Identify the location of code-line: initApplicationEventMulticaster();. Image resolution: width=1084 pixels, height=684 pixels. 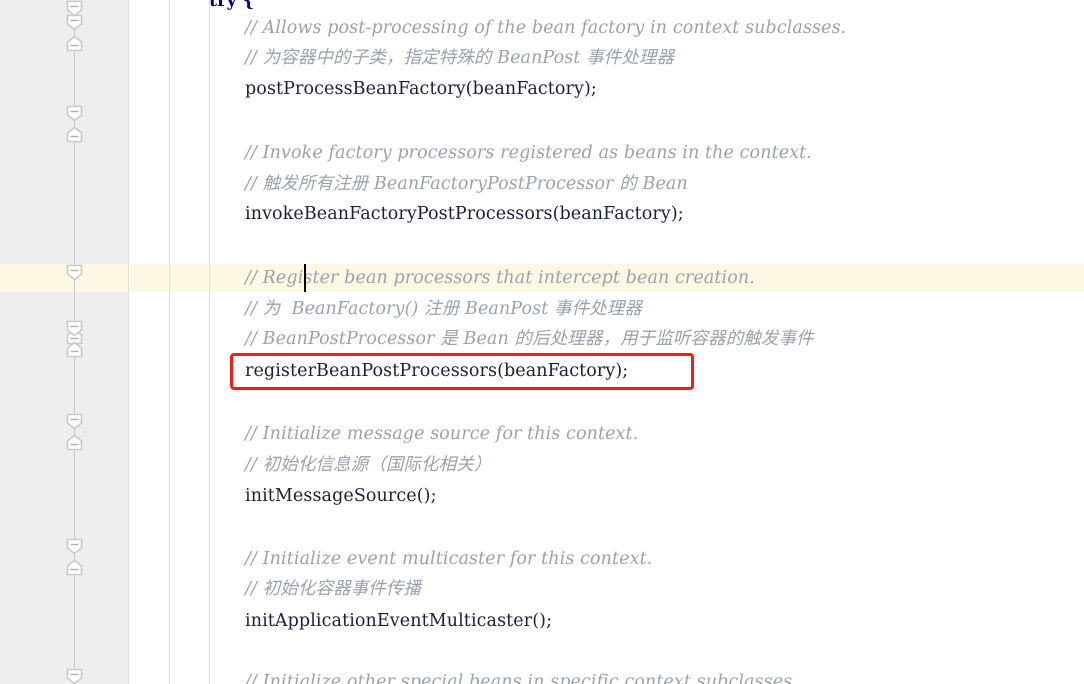
(542, 621).